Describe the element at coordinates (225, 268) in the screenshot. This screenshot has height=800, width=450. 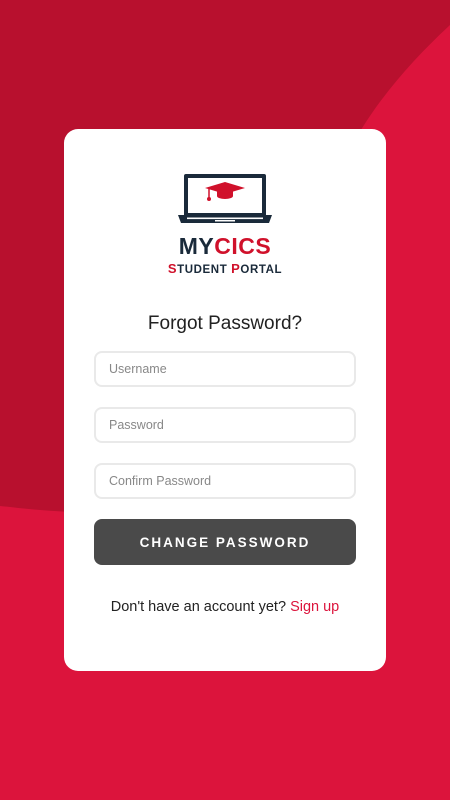
I see `logo-subtitle: STUDENT PORTAL` at that location.